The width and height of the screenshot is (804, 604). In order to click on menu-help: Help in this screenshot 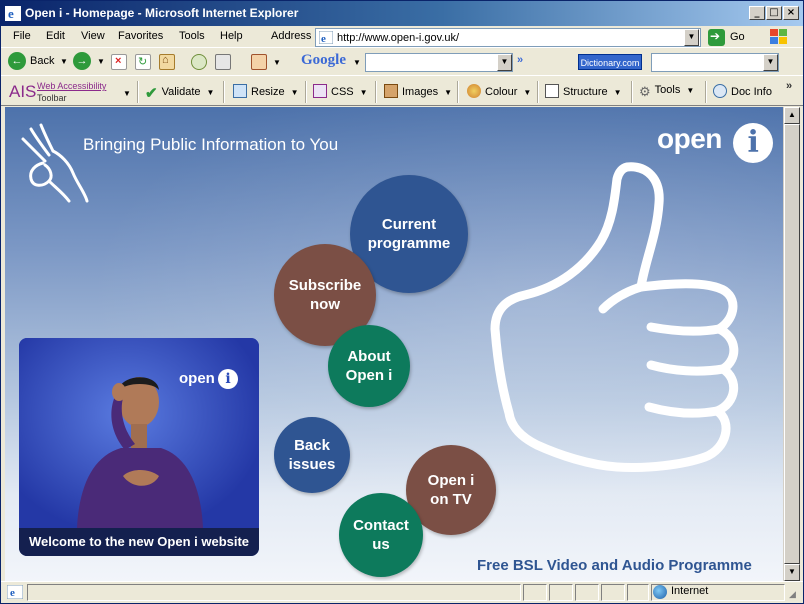, I will do `click(231, 36)`.